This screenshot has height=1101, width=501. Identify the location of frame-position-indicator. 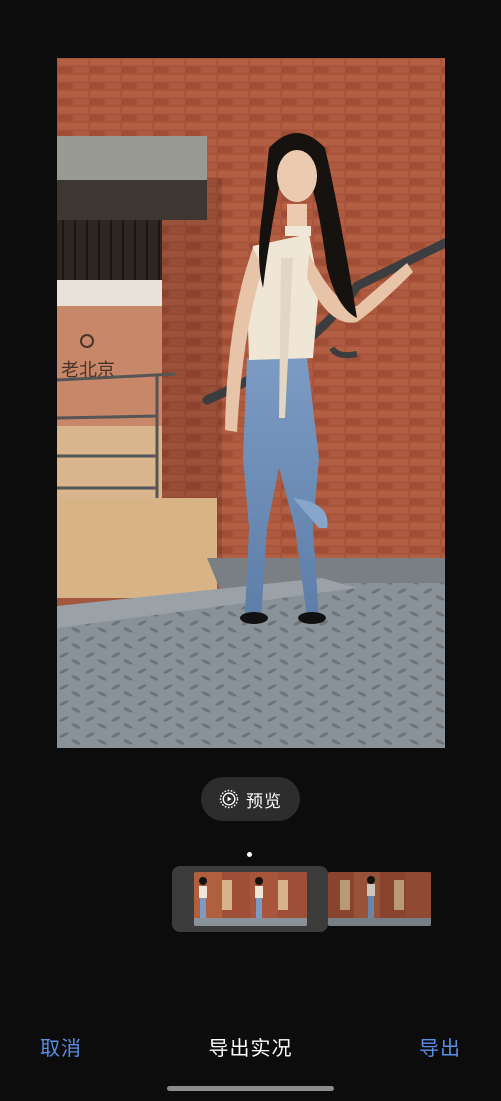
(249, 854).